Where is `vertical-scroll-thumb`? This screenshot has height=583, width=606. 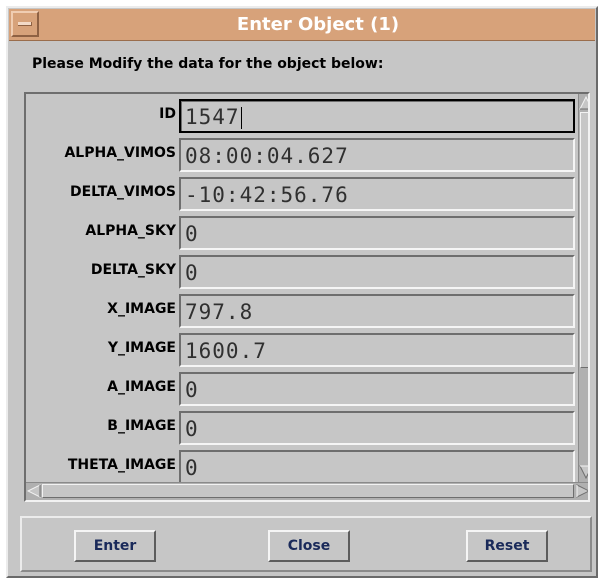
vertical-scroll-thumb is located at coordinates (584, 240).